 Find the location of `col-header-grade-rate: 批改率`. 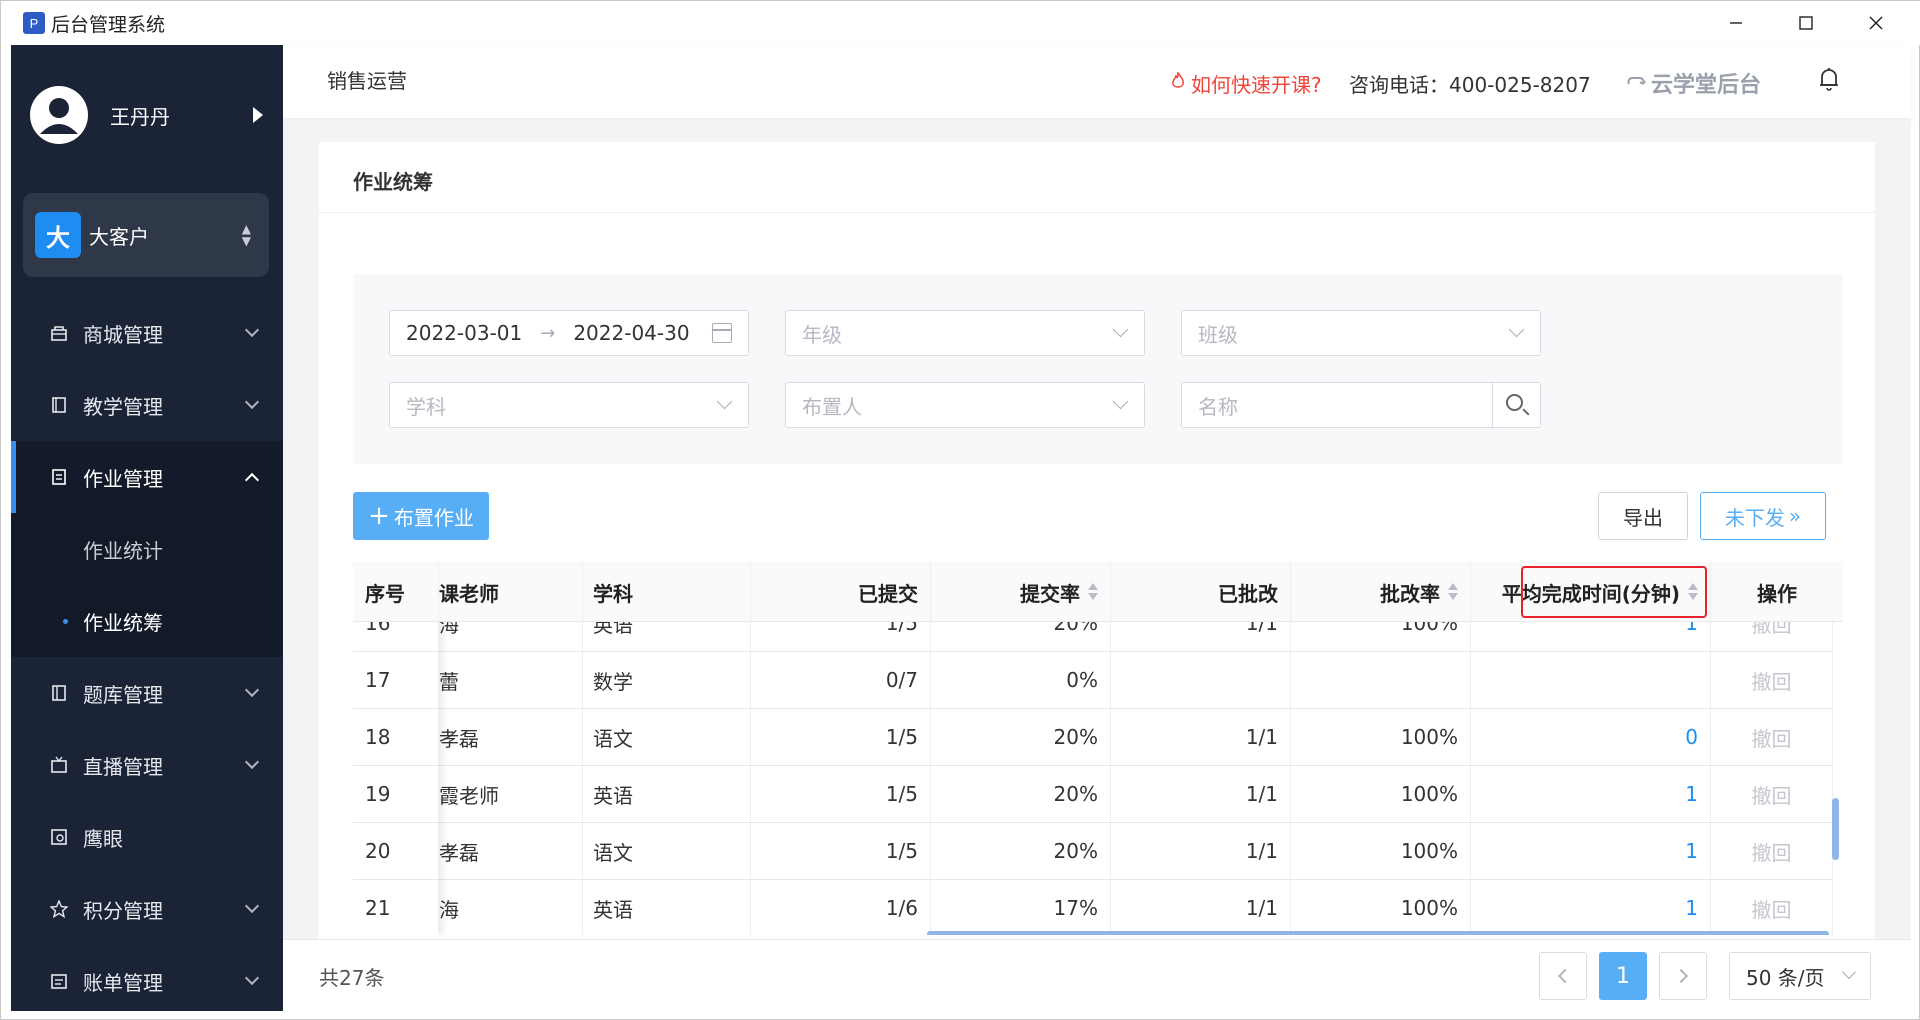

col-header-grade-rate: 批改率 is located at coordinates (1381, 592).